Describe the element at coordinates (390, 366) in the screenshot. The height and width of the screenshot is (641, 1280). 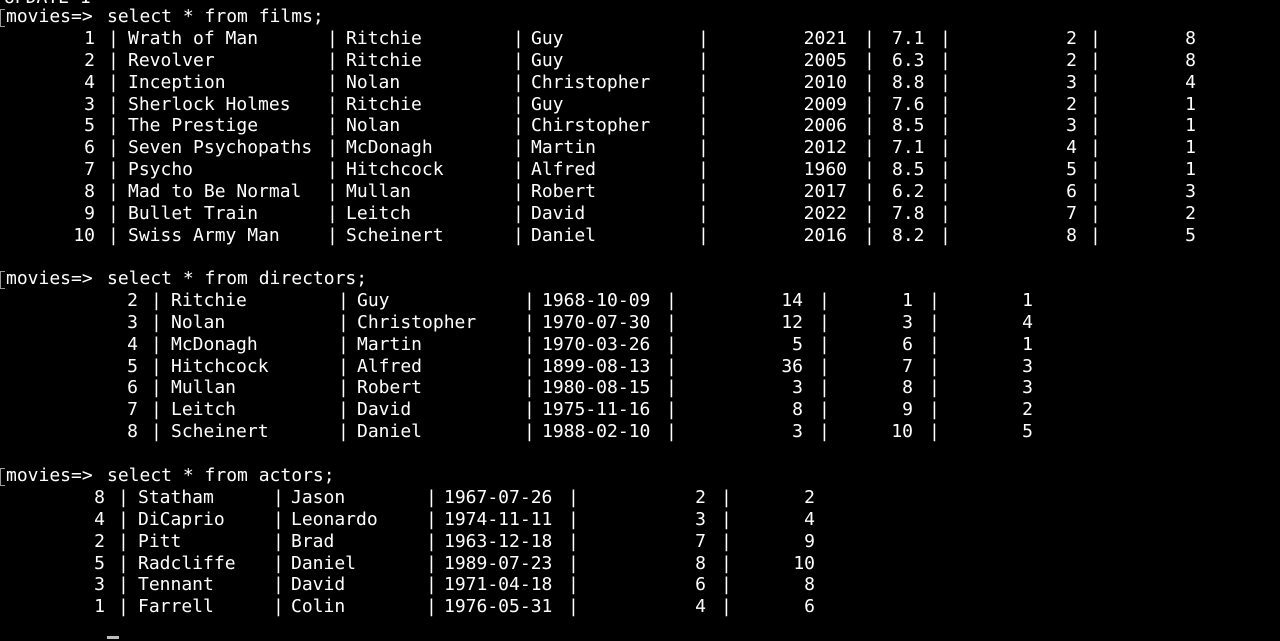
I see `result-cell: Alfred` at that location.